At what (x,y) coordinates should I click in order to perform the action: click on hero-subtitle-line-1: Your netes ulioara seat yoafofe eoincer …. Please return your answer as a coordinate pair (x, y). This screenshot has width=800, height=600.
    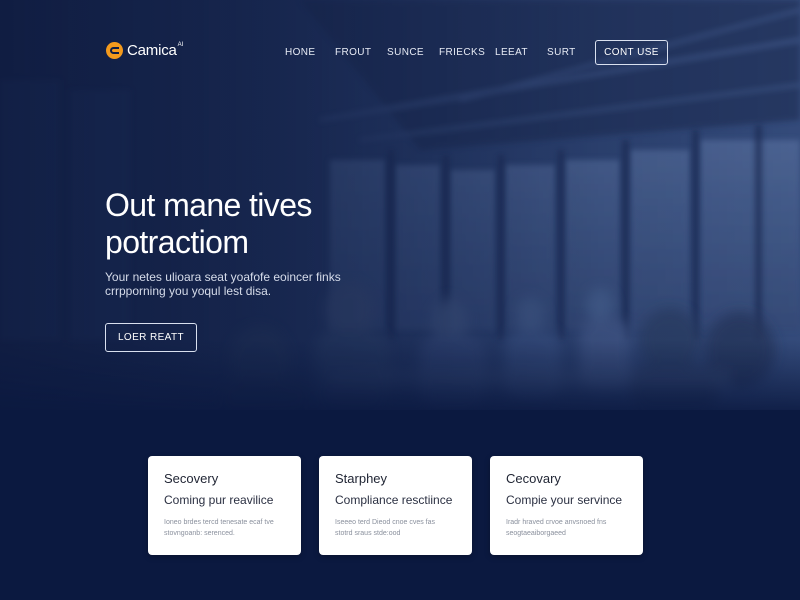
    Looking at the image, I should click on (223, 277).